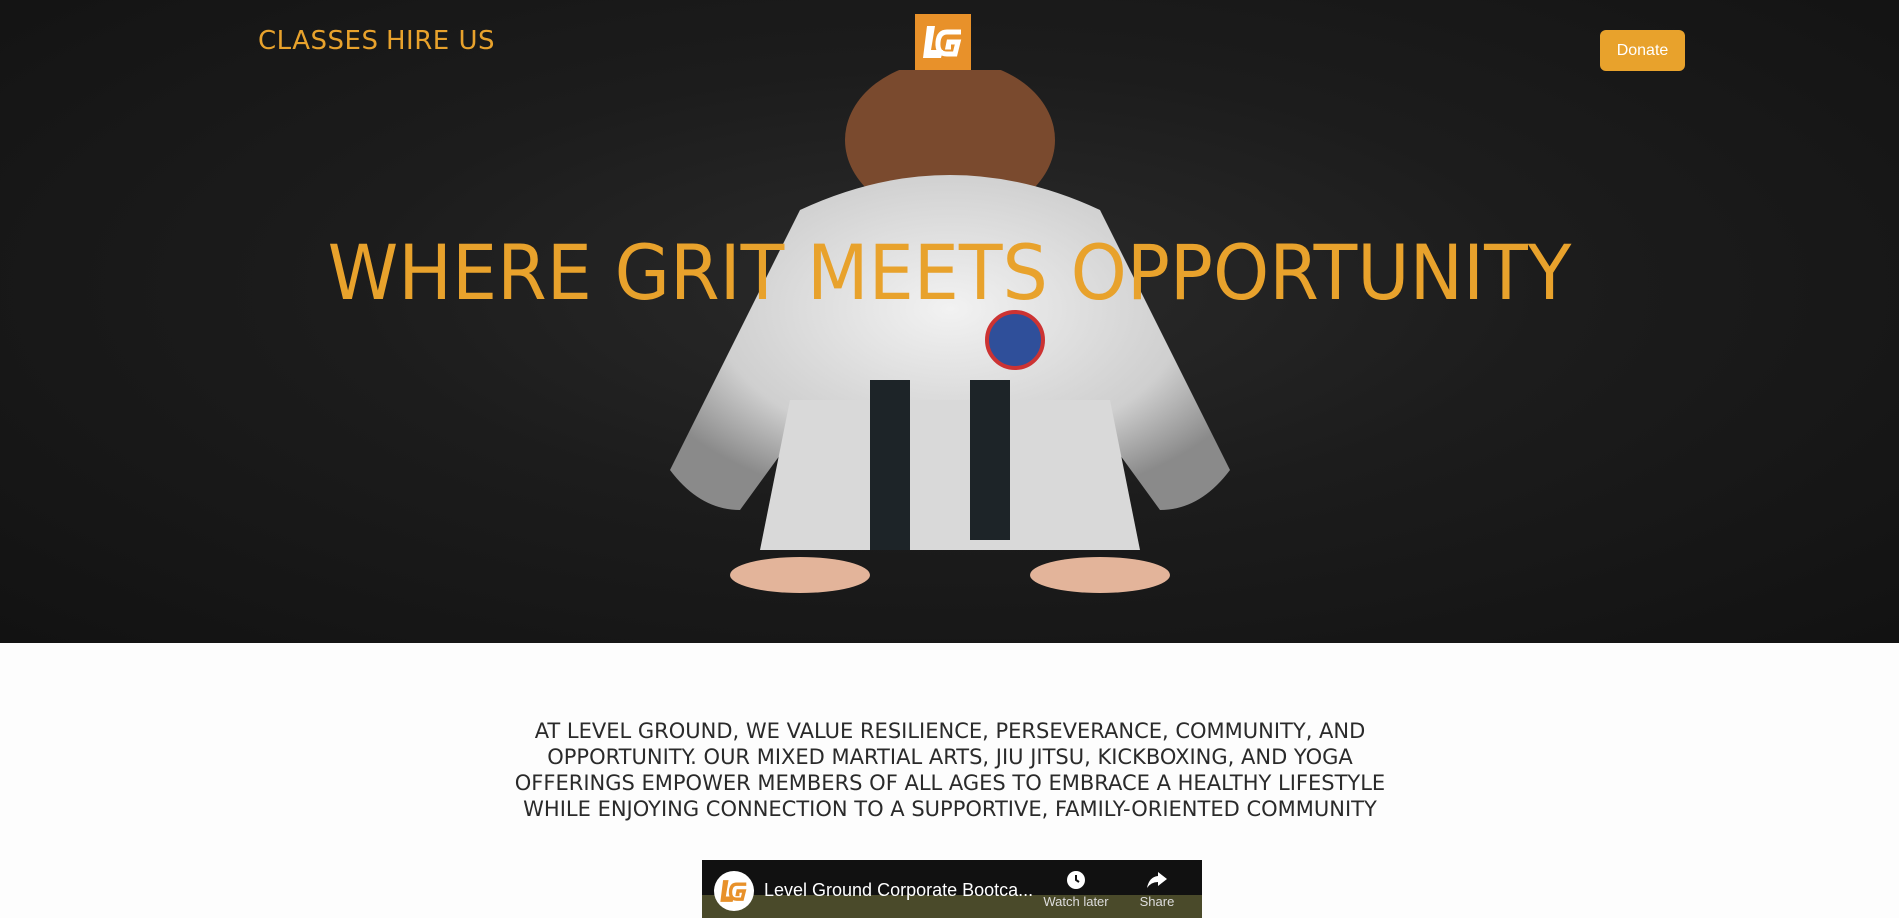 This screenshot has height=918, width=1899. I want to click on channel-avatar, so click(734, 891).